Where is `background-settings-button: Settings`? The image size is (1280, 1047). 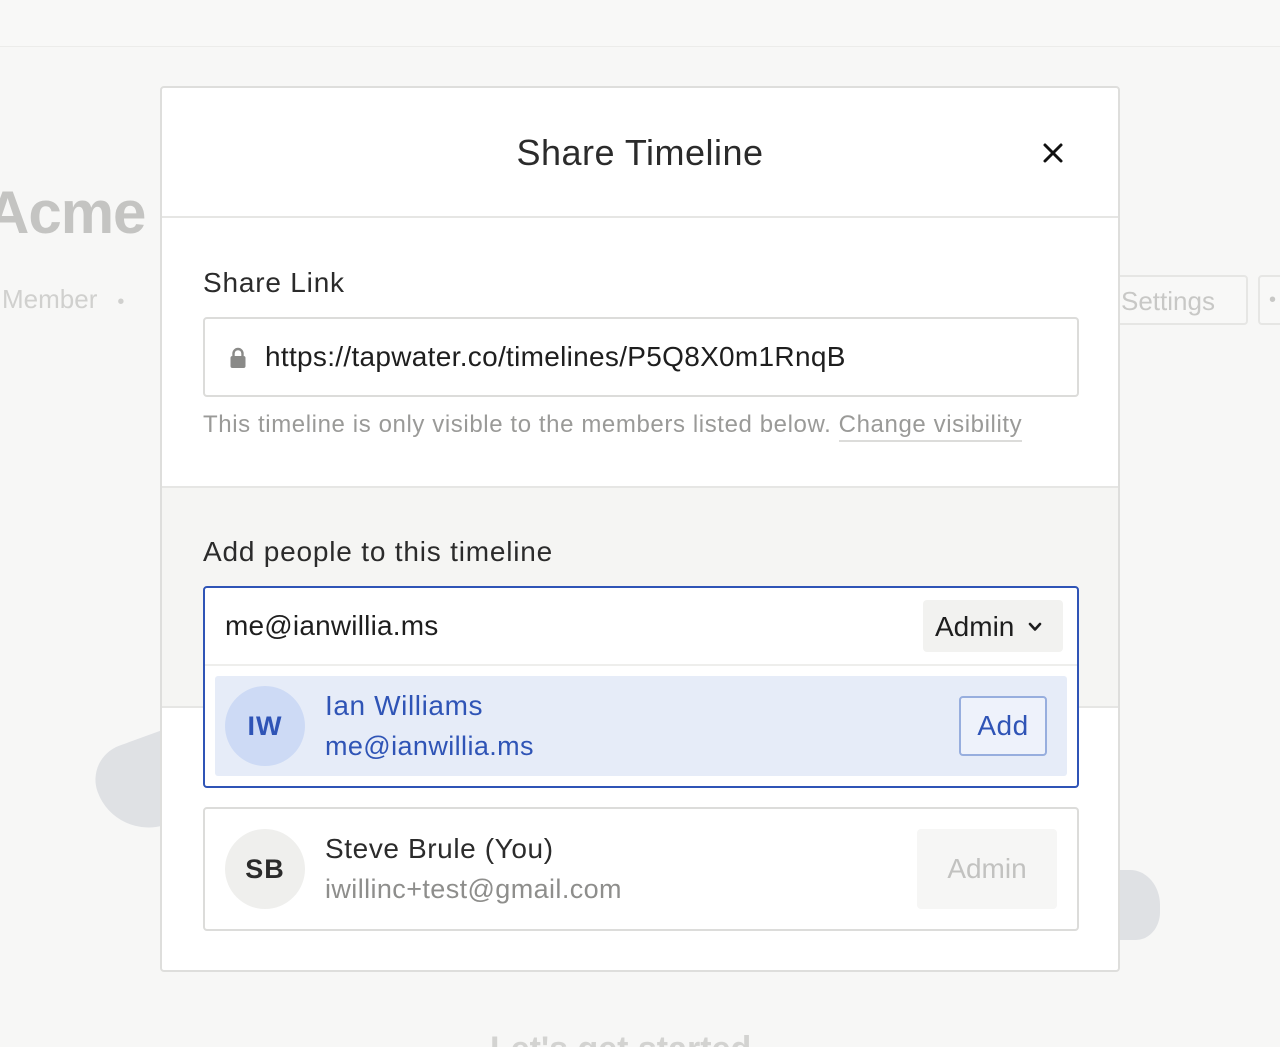
background-settings-button: Settings is located at coordinates (1177, 300).